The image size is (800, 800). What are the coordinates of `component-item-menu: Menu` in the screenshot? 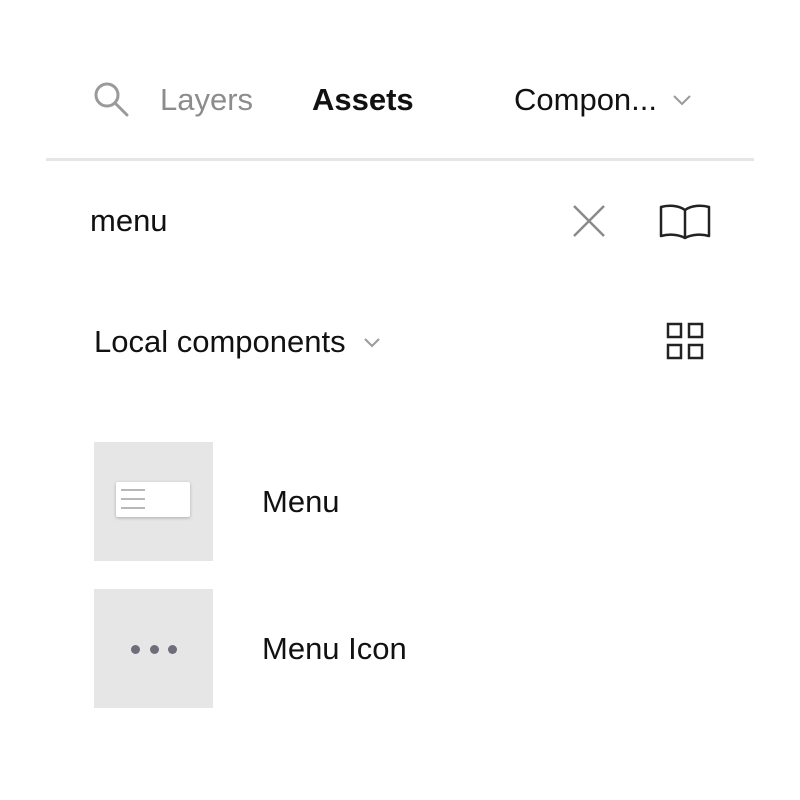 It's located at (404, 502).